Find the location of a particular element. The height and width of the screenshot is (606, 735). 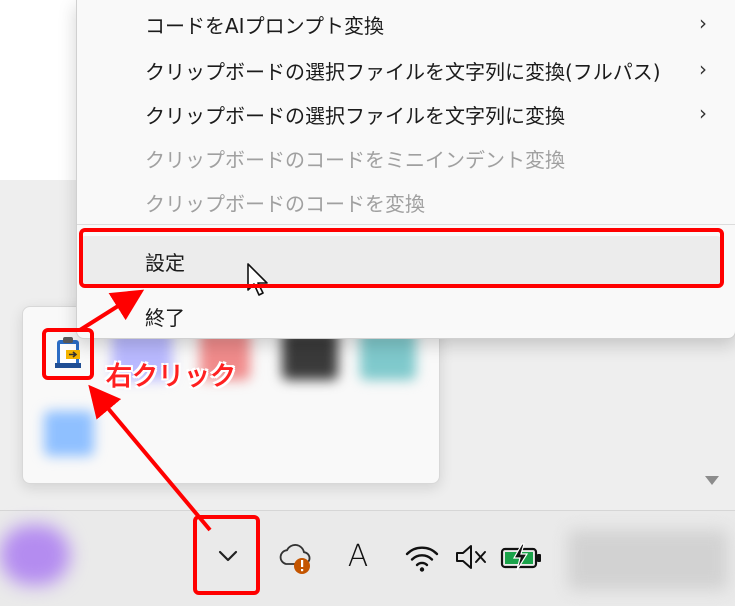

annotation-label-right-click: 右クリック is located at coordinates (171, 377).